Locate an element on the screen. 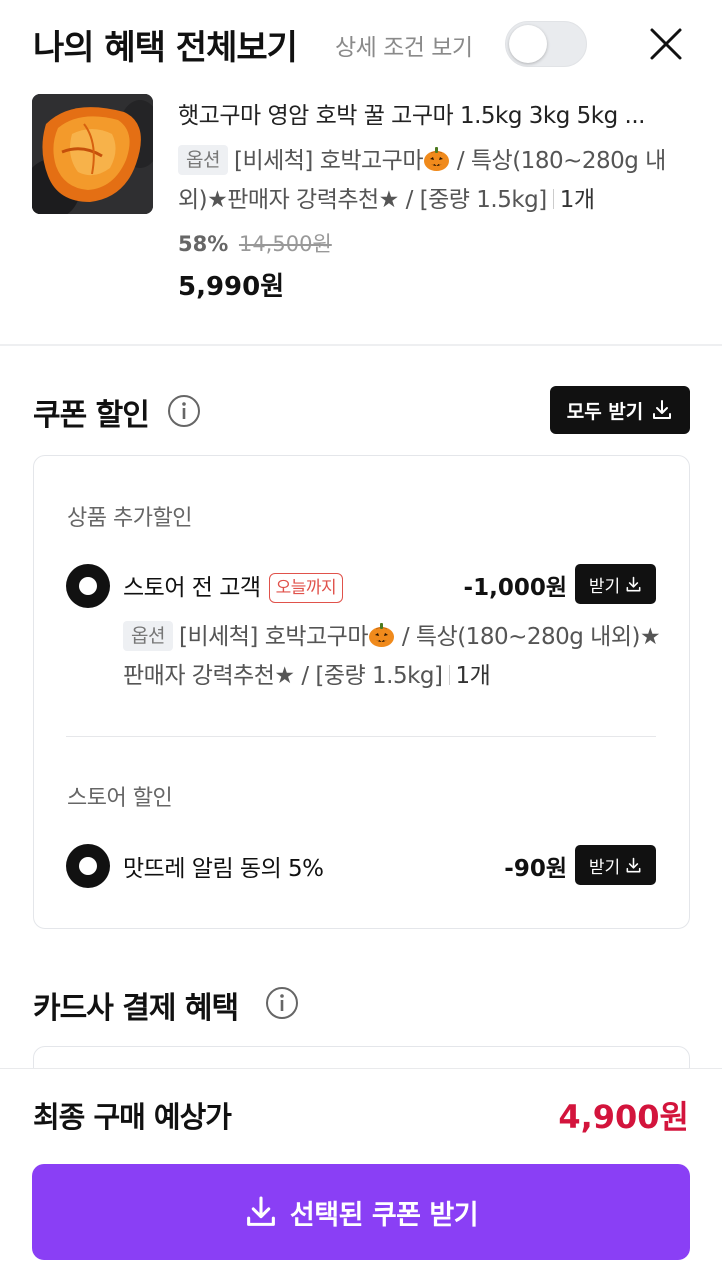  total-label: 최종 구매 예상가 is located at coordinates (132, 1117).